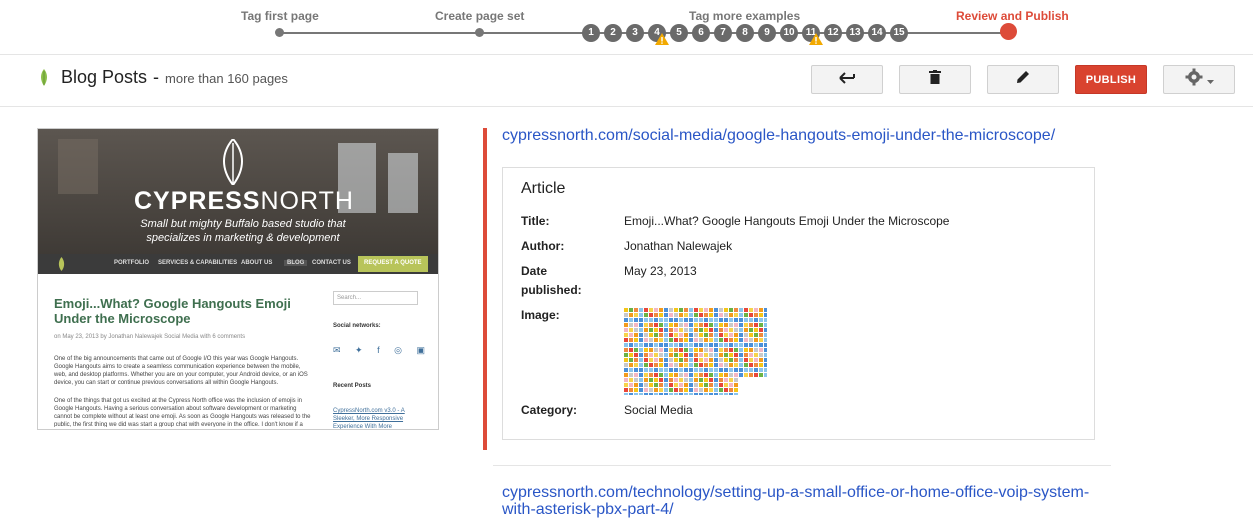 The width and height of the screenshot is (1253, 523). I want to click on date-label: Date published:, so click(551, 280).